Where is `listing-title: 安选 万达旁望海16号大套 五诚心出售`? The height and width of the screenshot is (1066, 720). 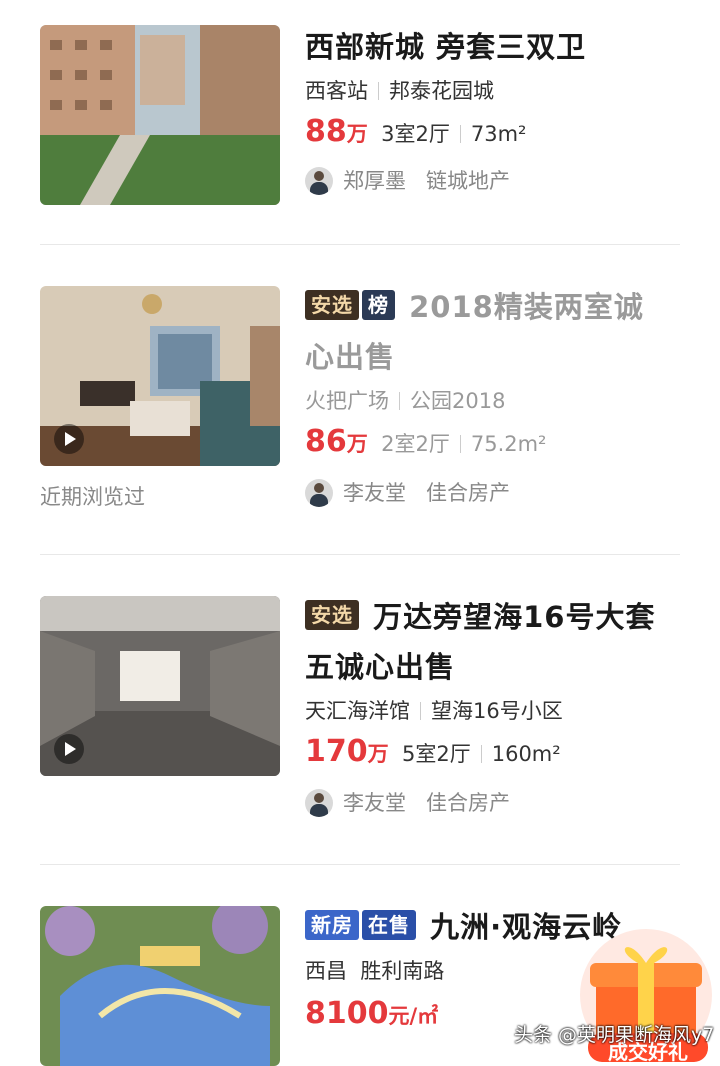
listing-title: 安选 万达旁望海16号大套 五诚心出售 is located at coordinates (495, 642).